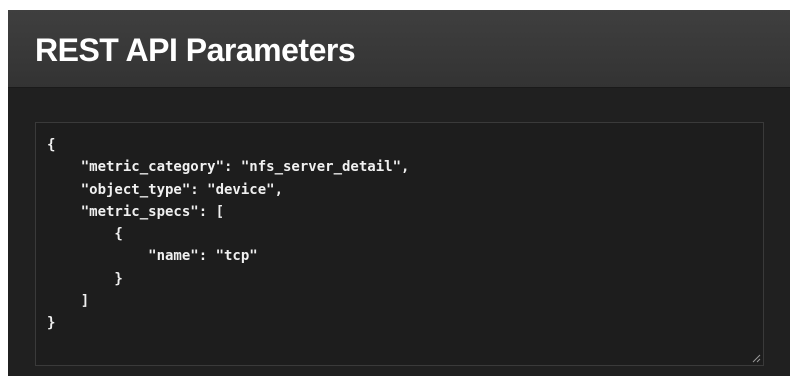 The image size is (796, 385). I want to click on resize-grip-icon, so click(756, 358).